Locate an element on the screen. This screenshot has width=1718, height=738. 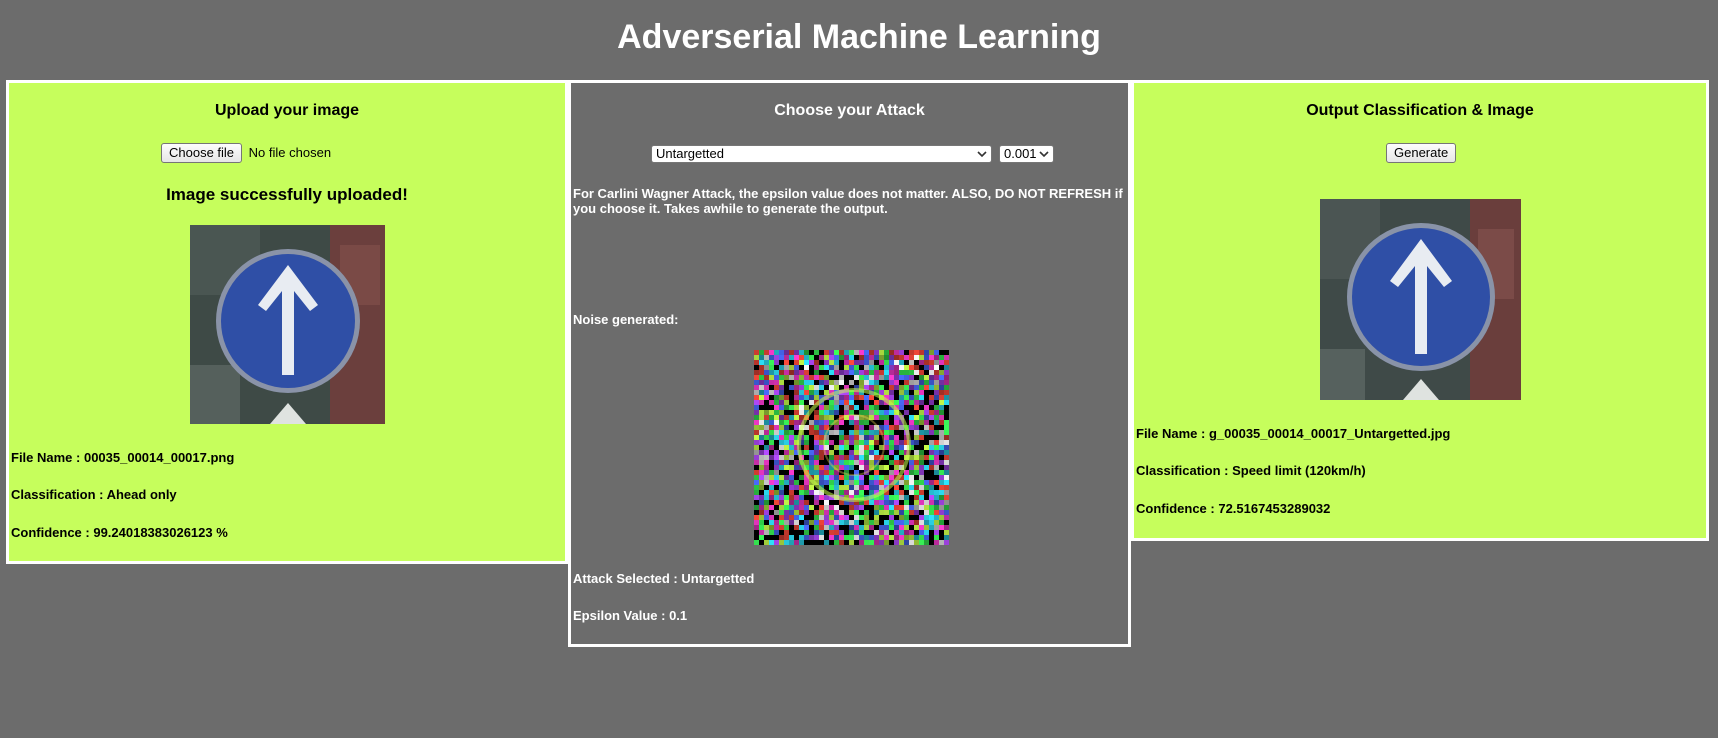
attack-heading: Choose your Attack is located at coordinates (849, 110).